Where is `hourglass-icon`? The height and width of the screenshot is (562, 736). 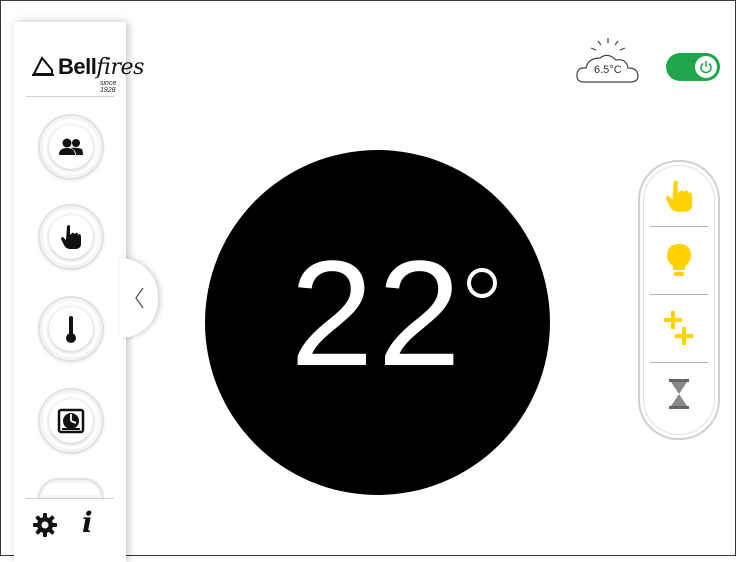 hourglass-icon is located at coordinates (679, 394).